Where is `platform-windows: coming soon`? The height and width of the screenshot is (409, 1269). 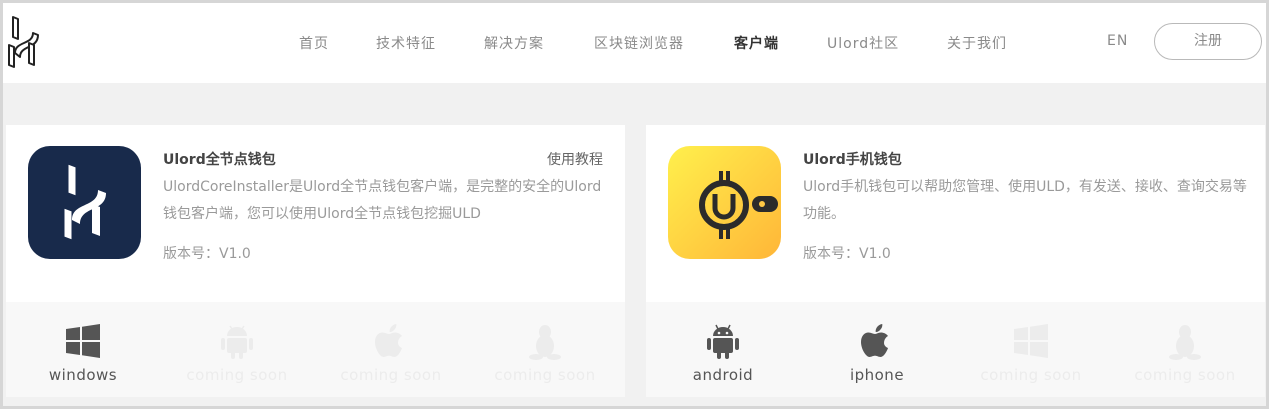 platform-windows: coming soon is located at coordinates (1031, 349).